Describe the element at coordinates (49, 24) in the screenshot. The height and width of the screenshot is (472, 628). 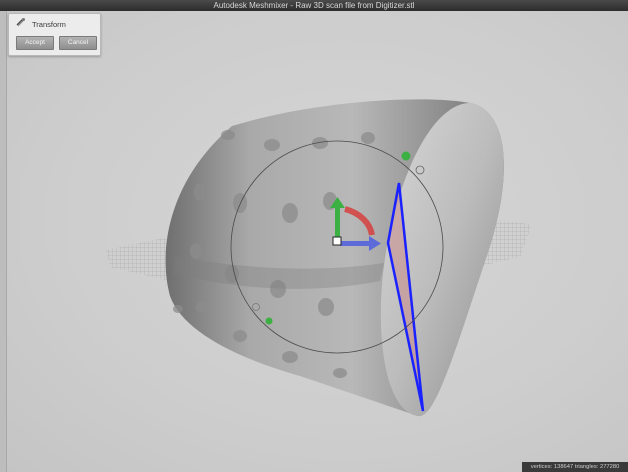
I see `panel-title: Transform` at that location.